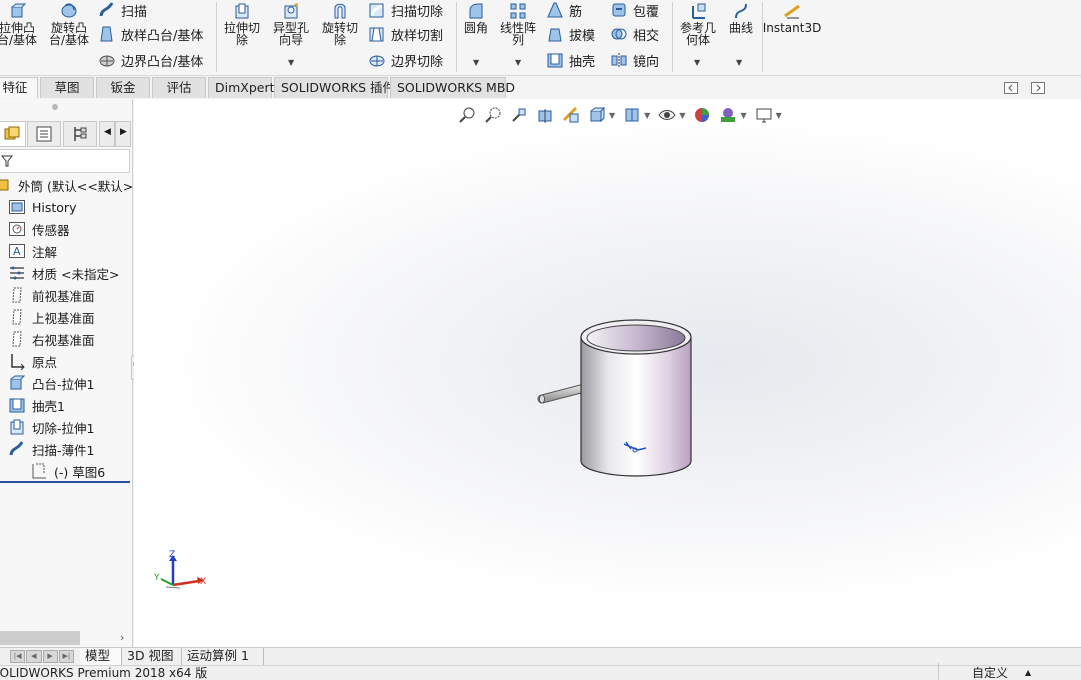 The height and width of the screenshot is (680, 1081). What do you see at coordinates (150, 60) in the screenshot?
I see `boundary-boss-button: 边界凸台/基体` at bounding box center [150, 60].